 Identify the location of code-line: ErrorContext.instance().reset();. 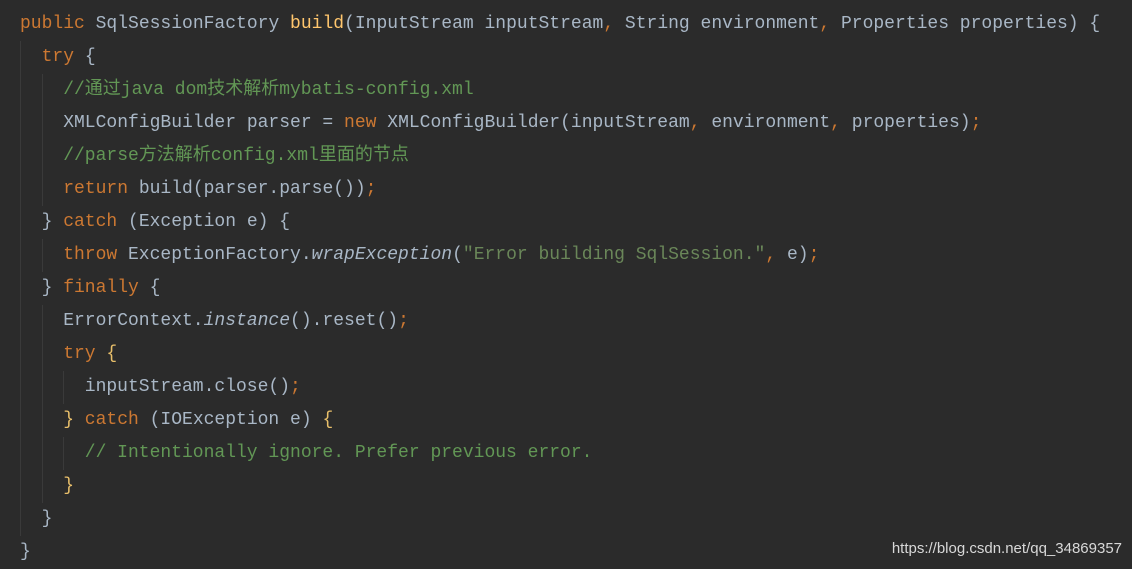
(560, 321).